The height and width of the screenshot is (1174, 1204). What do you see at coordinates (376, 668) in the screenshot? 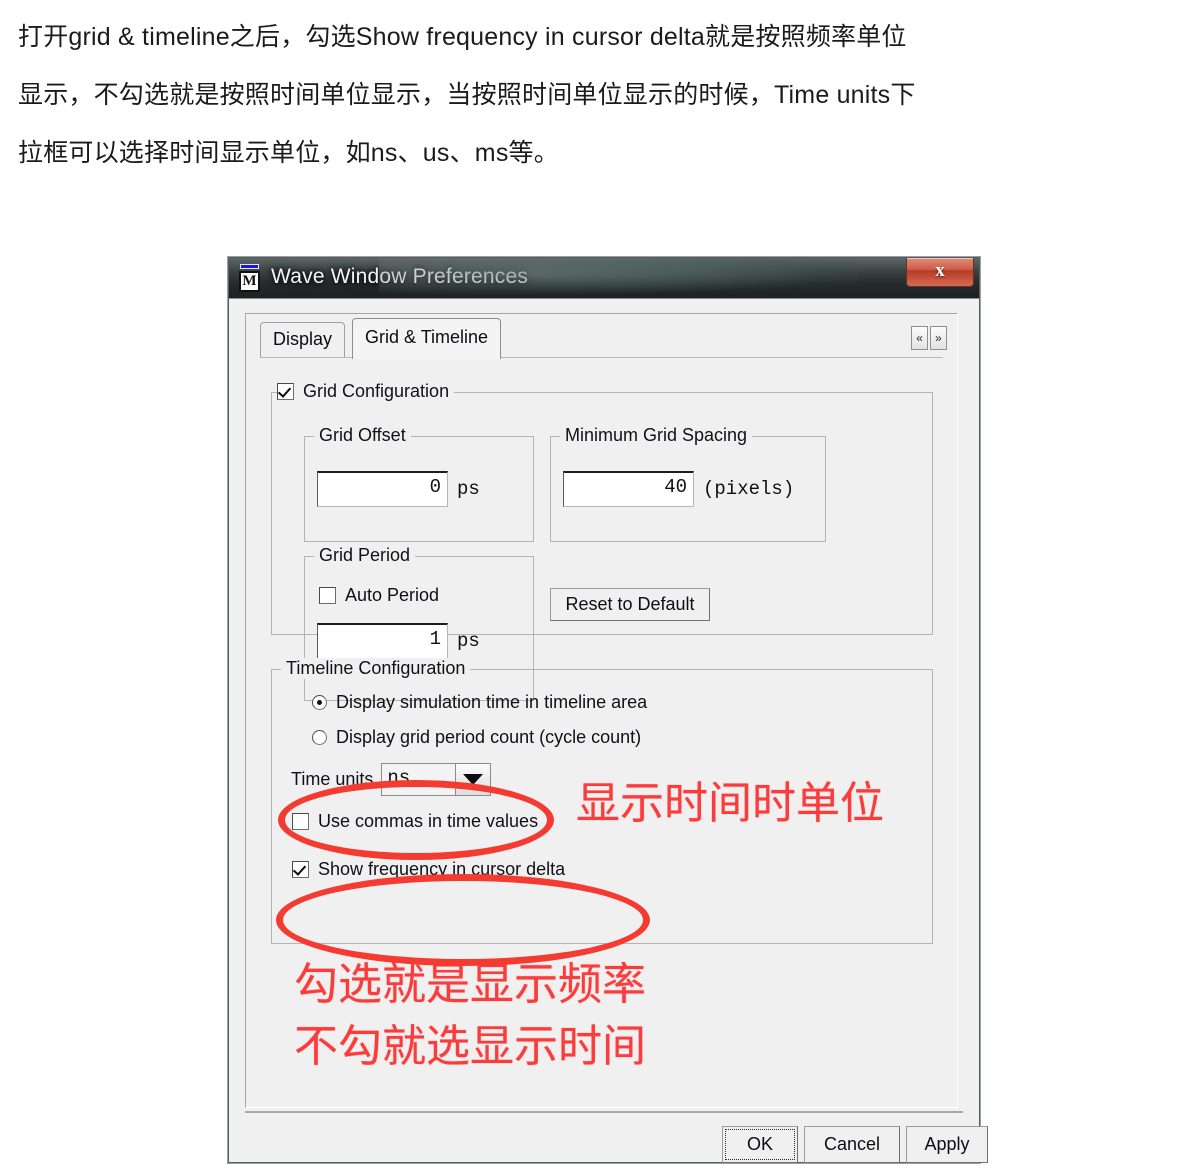
I see `timeline-configuration-label: Timeline Configuration` at bounding box center [376, 668].